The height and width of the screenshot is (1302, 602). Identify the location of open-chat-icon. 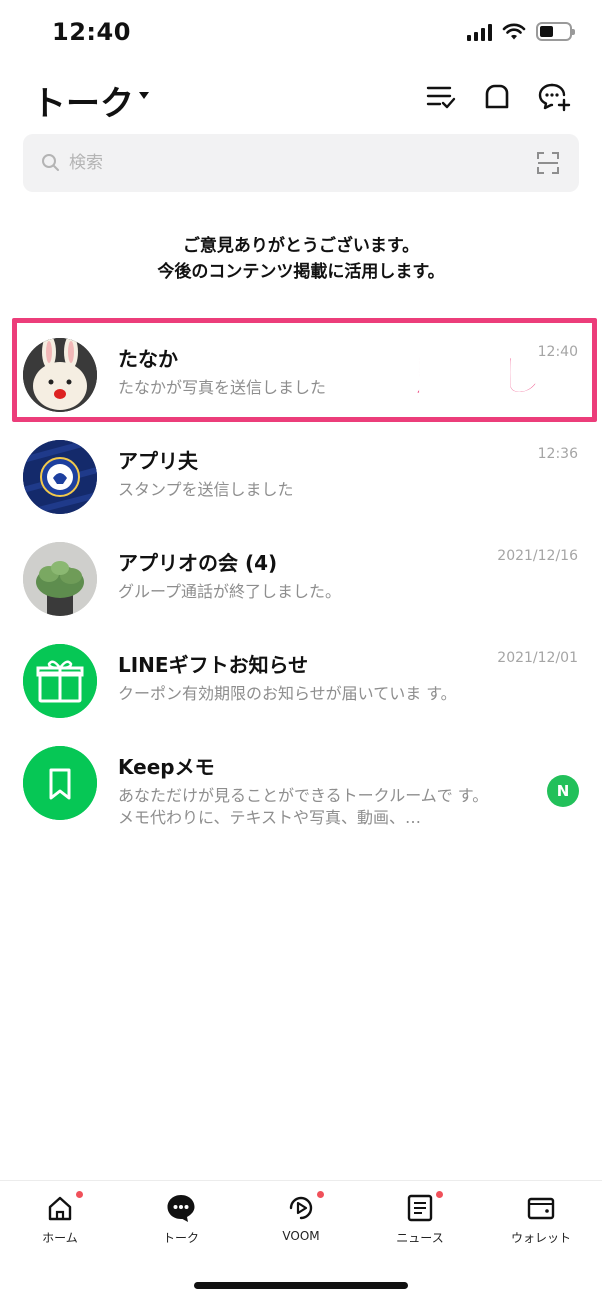
(497, 96).